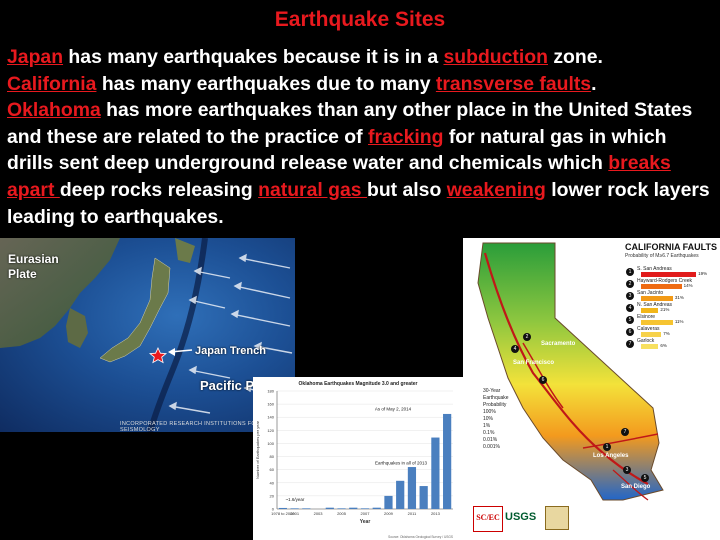  Describe the element at coordinates (527, 337) in the screenshot. I see `fault-marker: 2` at that location.